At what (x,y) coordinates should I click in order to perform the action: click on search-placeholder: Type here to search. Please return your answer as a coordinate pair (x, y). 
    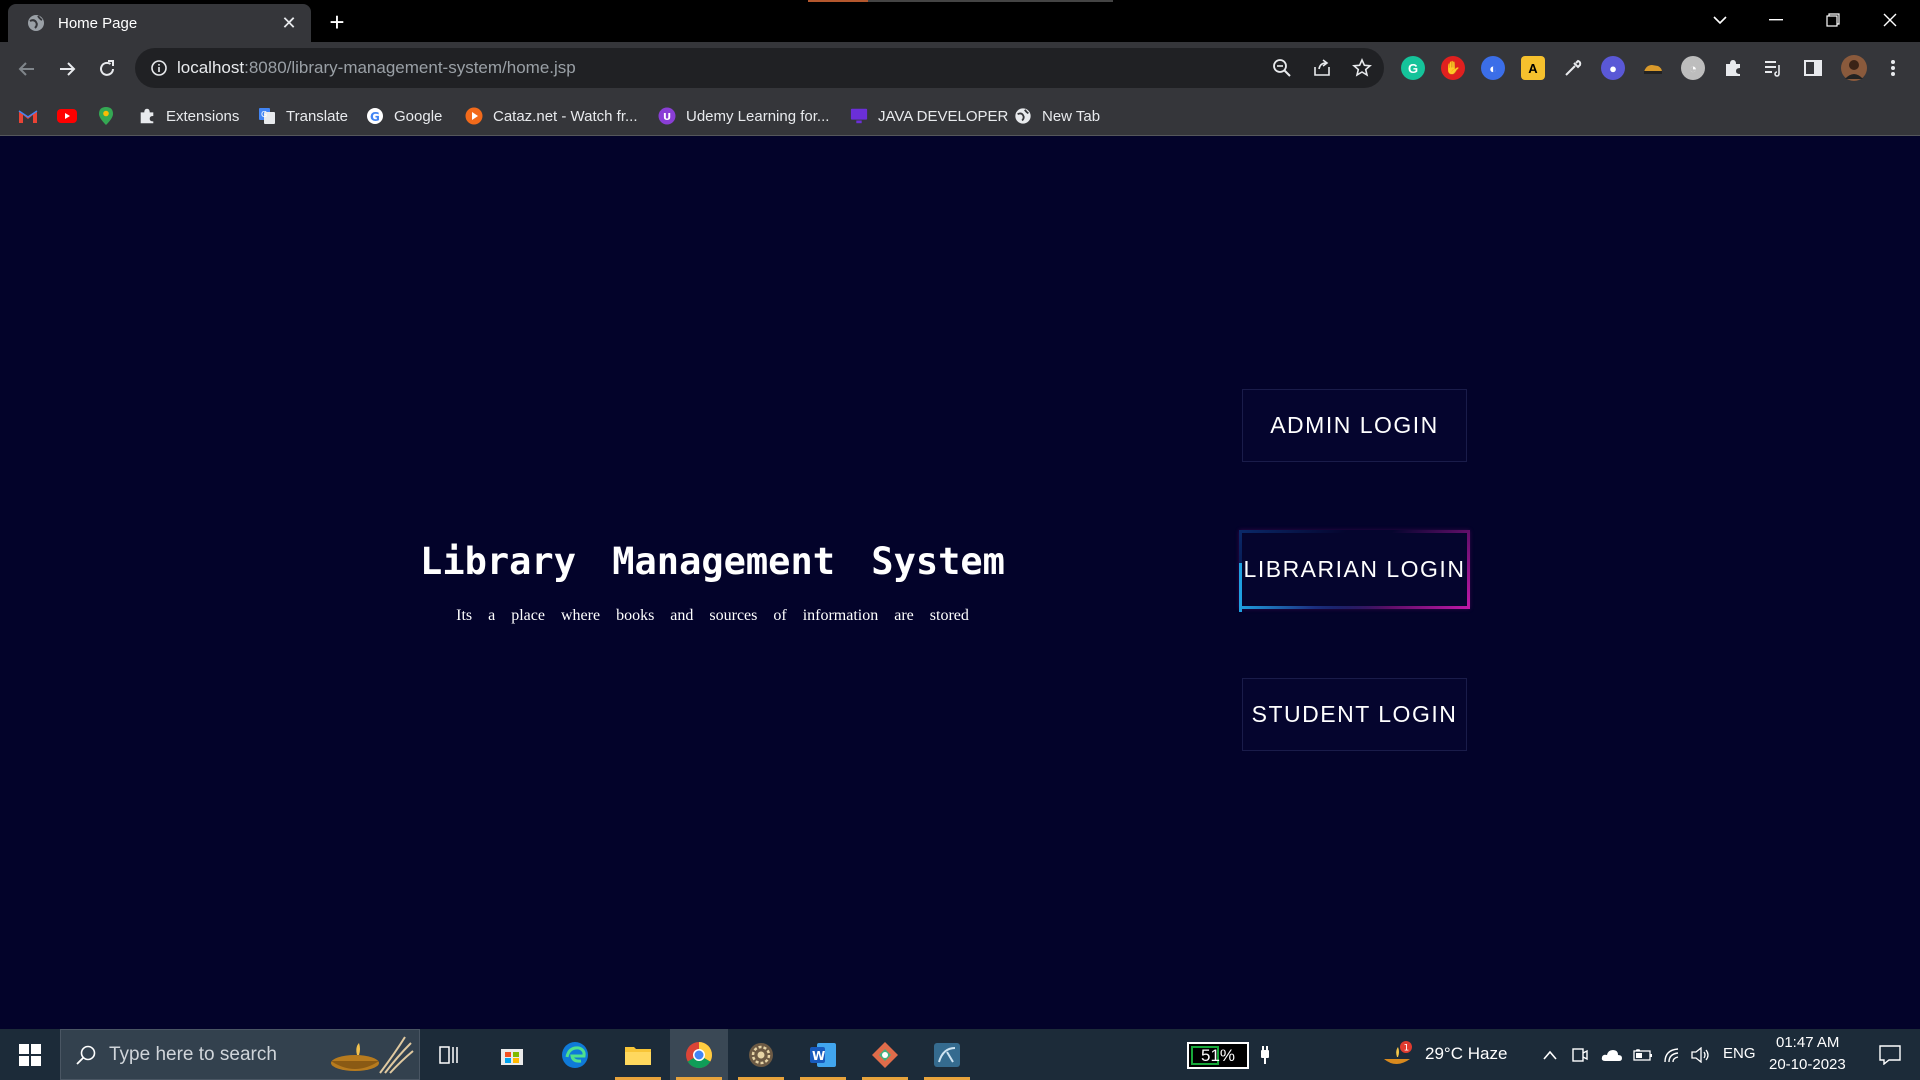
    Looking at the image, I should click on (193, 1054).